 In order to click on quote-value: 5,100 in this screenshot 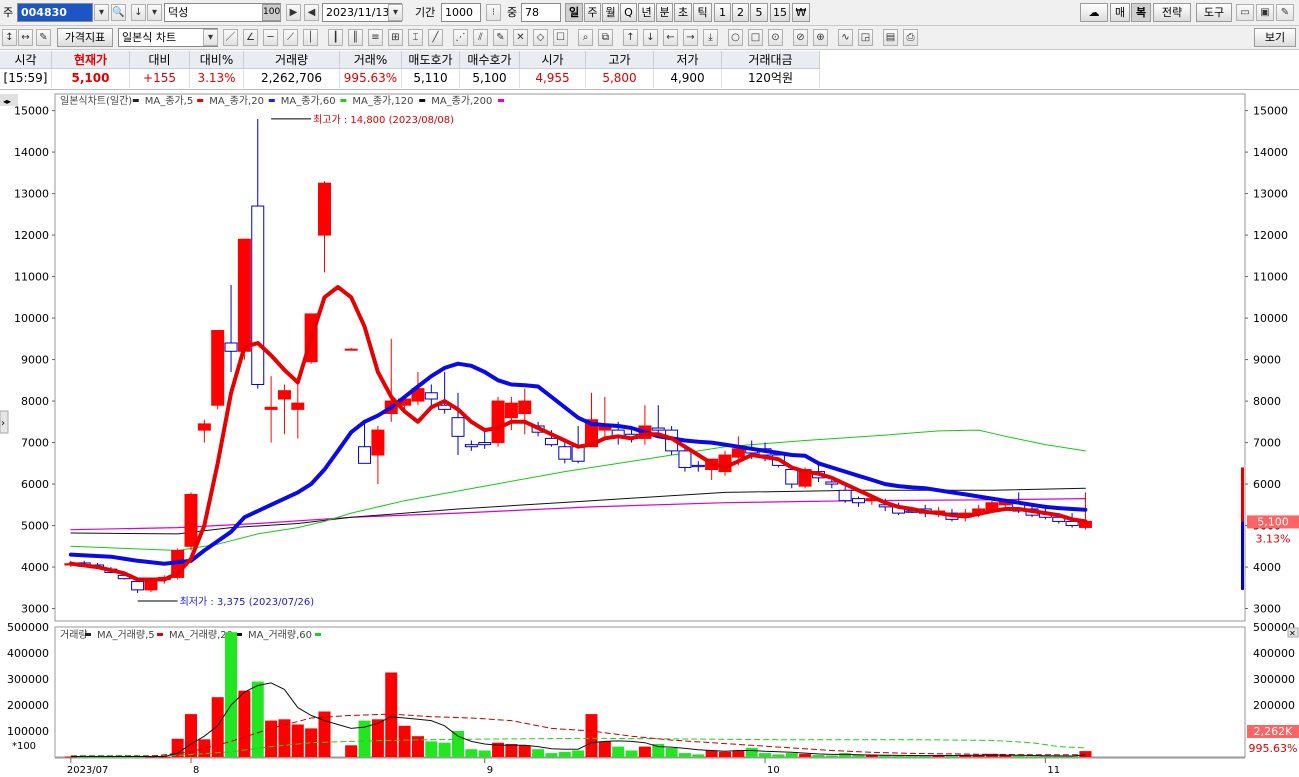, I will do `click(91, 78)`.